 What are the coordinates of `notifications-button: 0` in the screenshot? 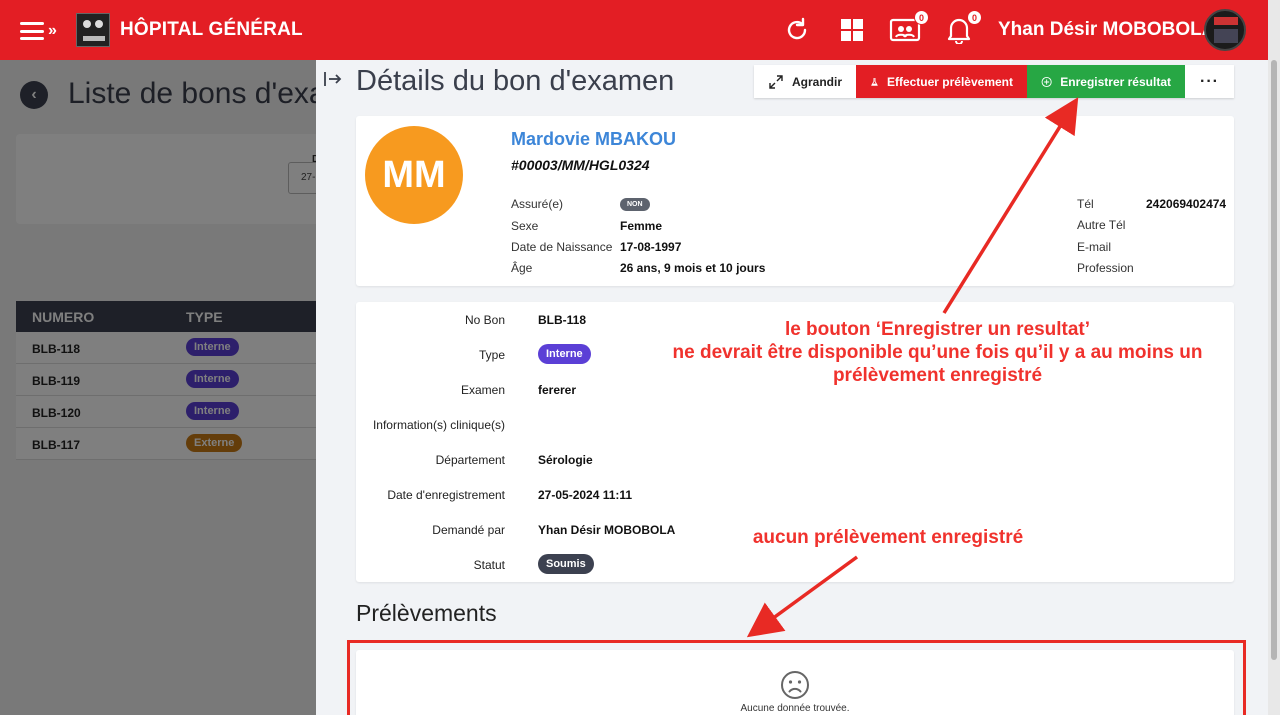 It's located at (964, 27).